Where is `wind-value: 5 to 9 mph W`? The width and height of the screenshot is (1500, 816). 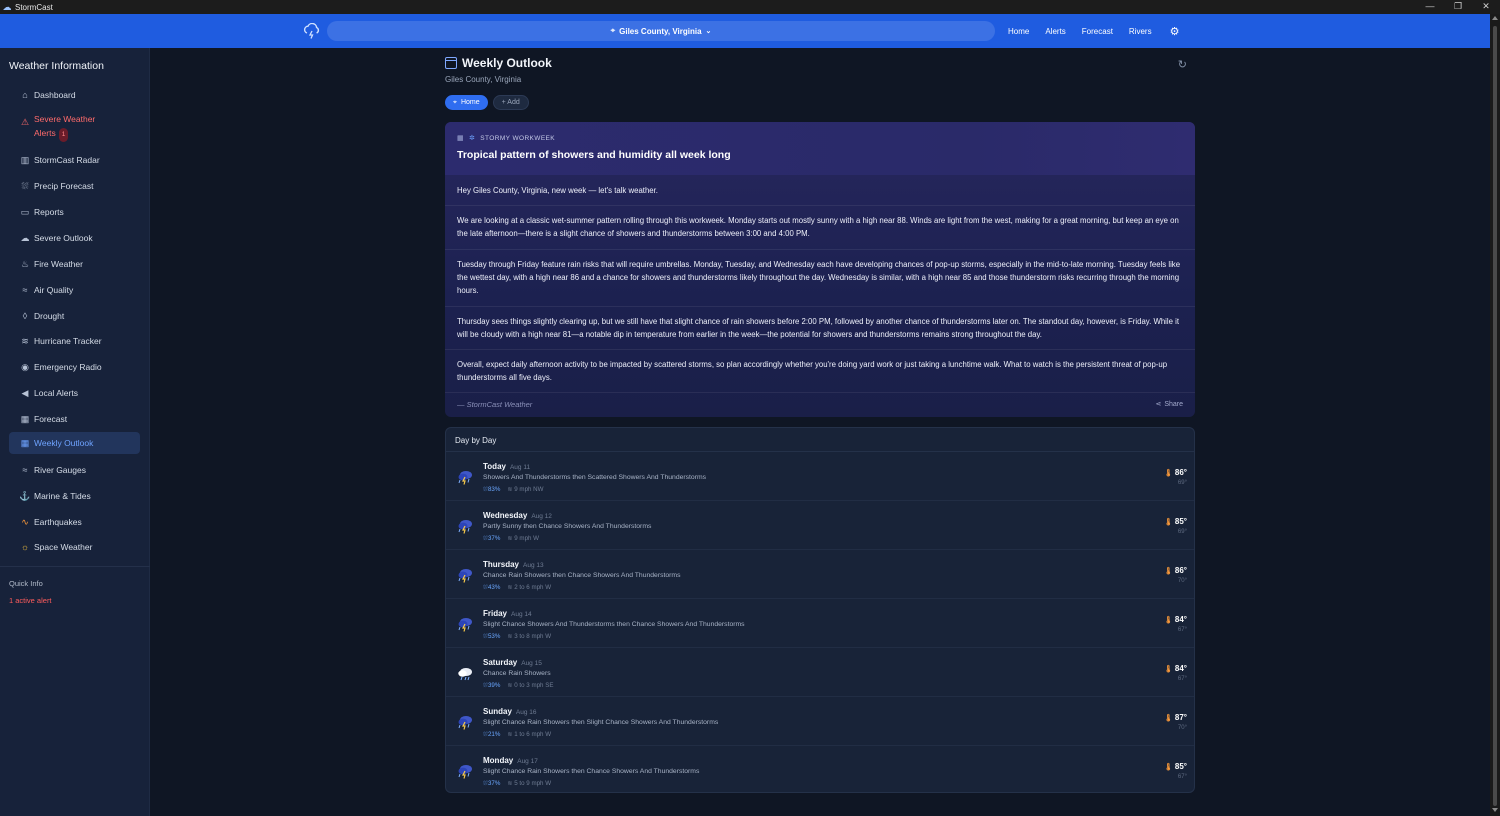
wind-value: 5 to 9 mph W is located at coordinates (533, 783).